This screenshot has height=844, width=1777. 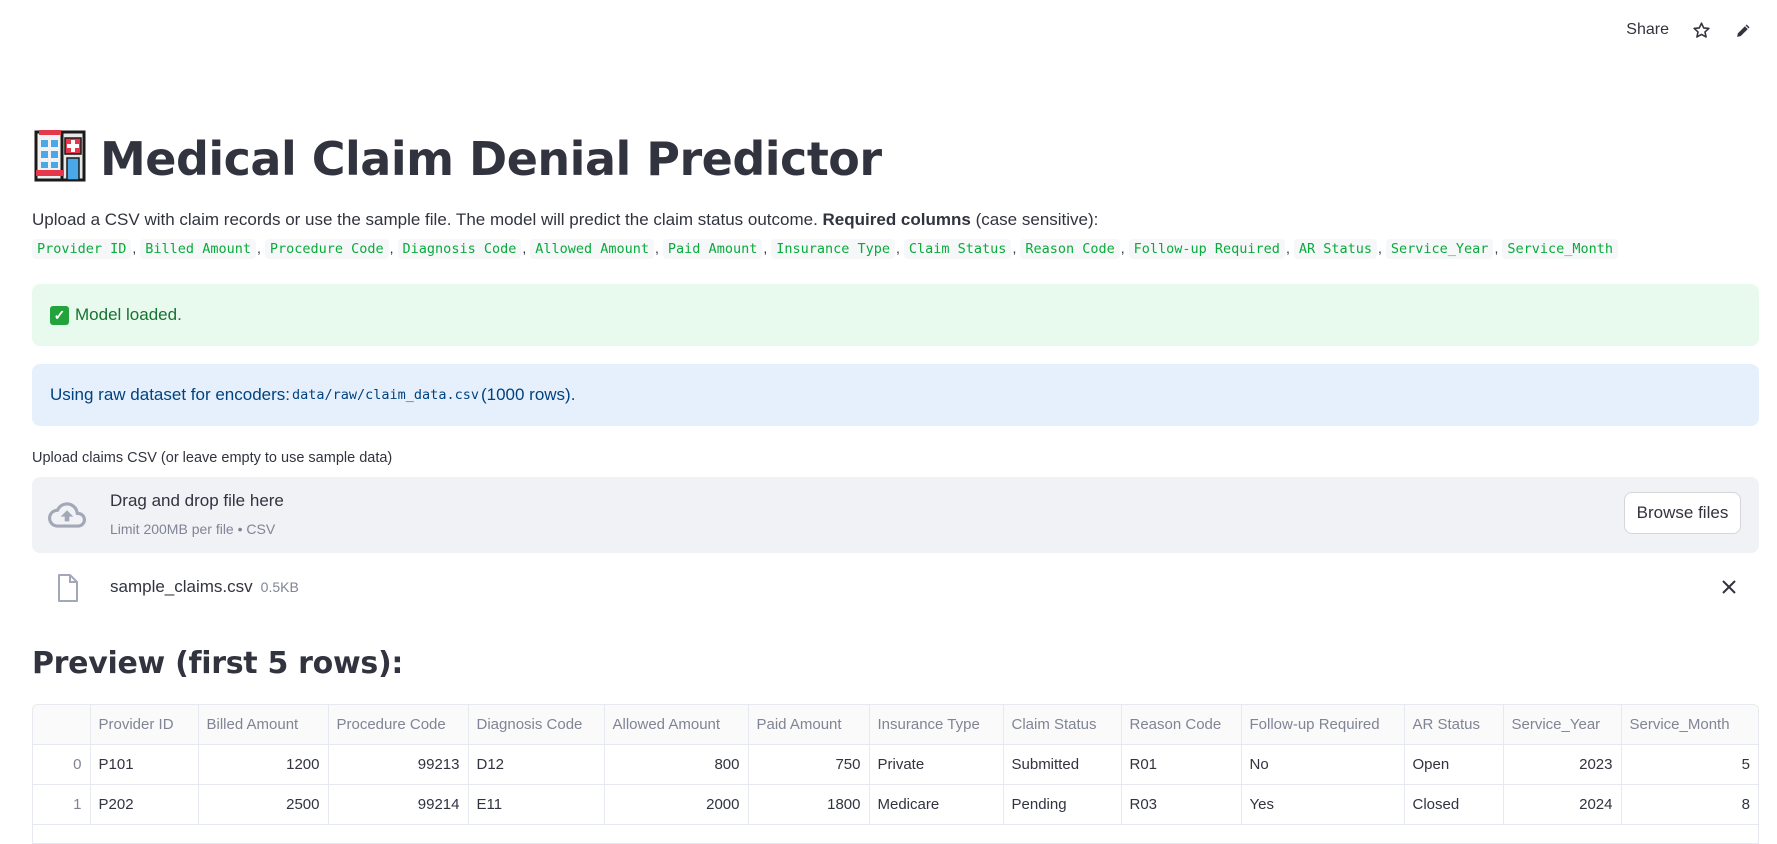 What do you see at coordinates (1682, 513) in the screenshot?
I see `browse-files-button: Browse files` at bounding box center [1682, 513].